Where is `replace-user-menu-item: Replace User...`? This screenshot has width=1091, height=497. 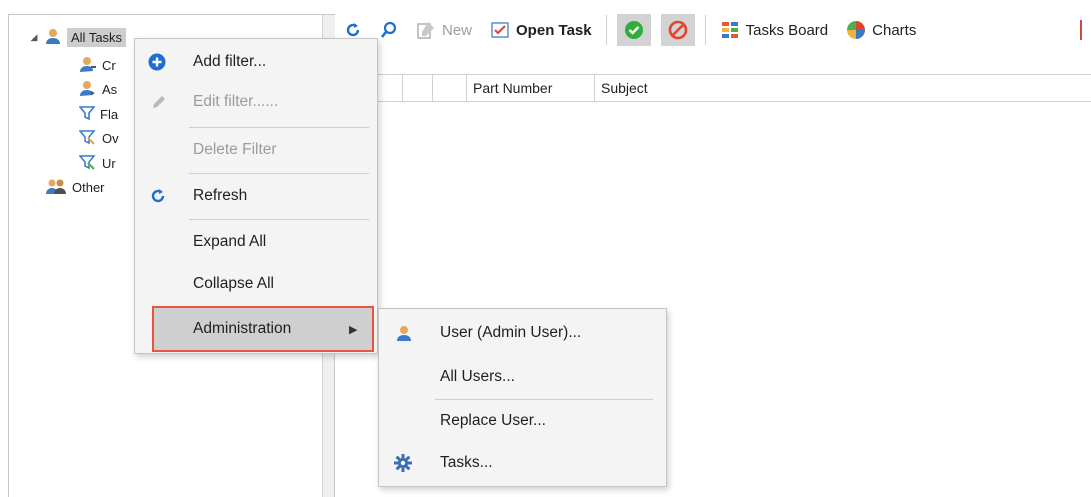
replace-user-menu-item: Replace User... is located at coordinates (522, 421).